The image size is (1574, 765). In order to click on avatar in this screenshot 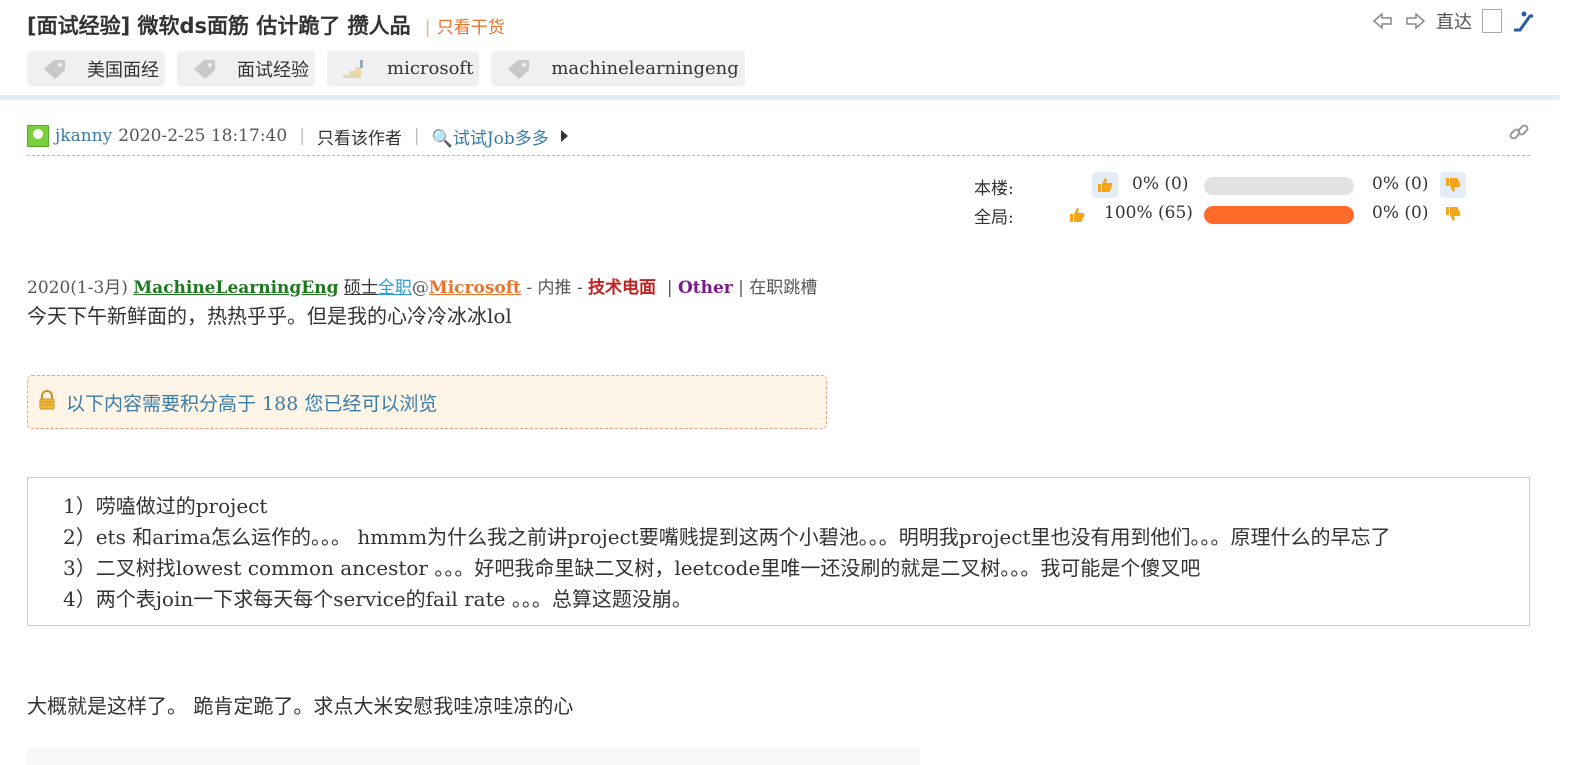, I will do `click(38, 136)`.